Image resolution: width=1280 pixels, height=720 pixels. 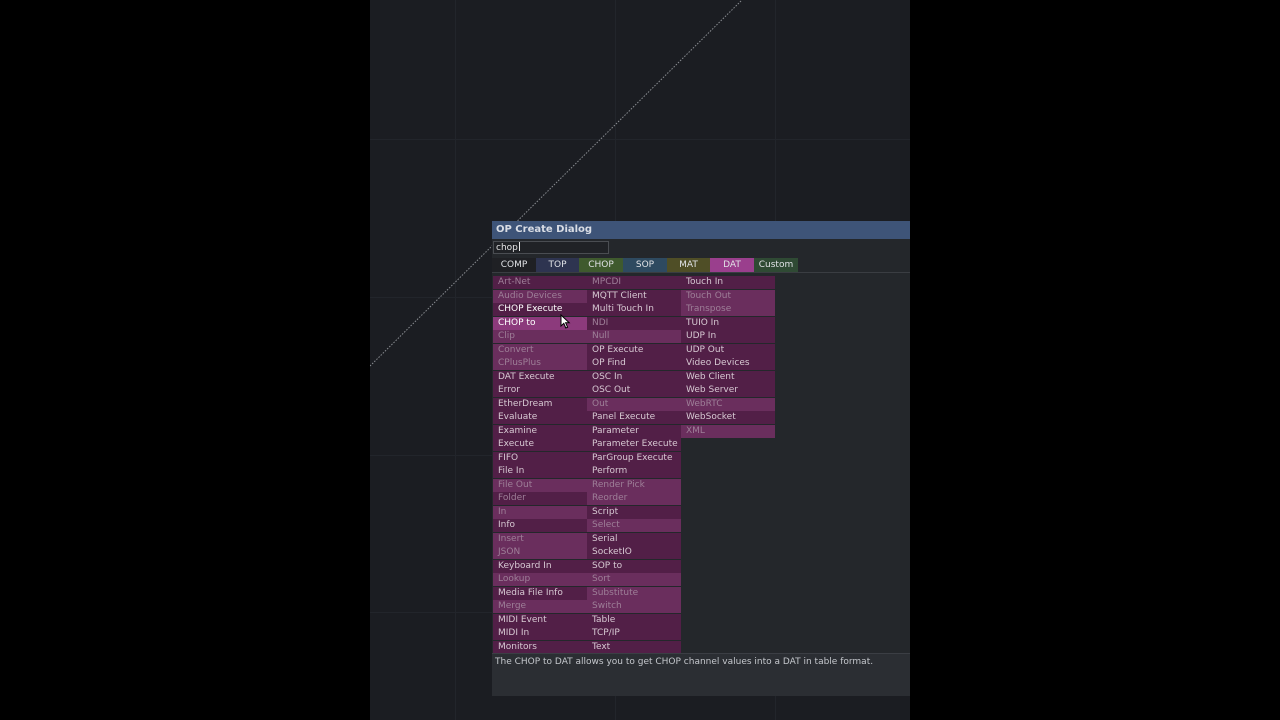 What do you see at coordinates (701, 230) in the screenshot?
I see `dialog-title-bar: OP Create Dialog` at bounding box center [701, 230].